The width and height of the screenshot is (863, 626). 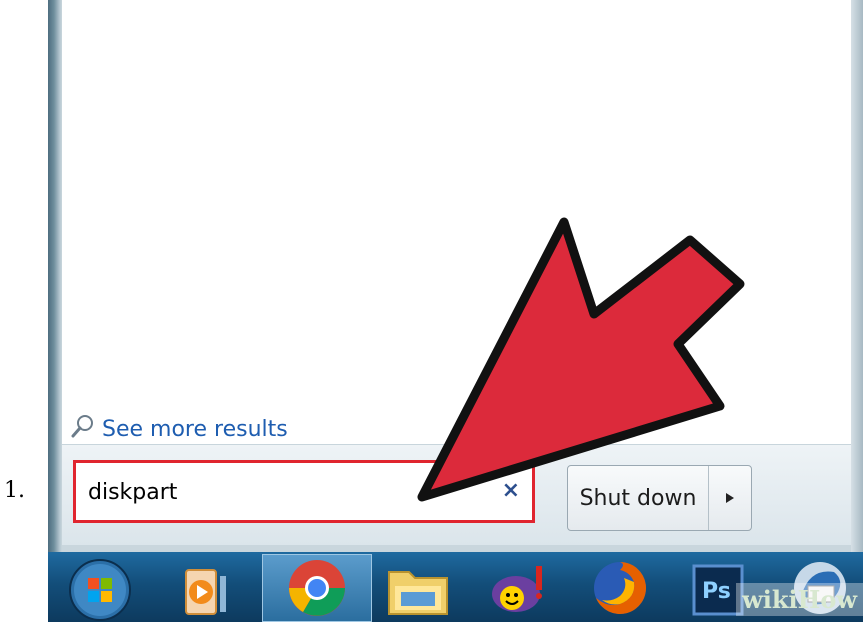 What do you see at coordinates (857, 276) in the screenshot?
I see `right-pane-edge` at bounding box center [857, 276].